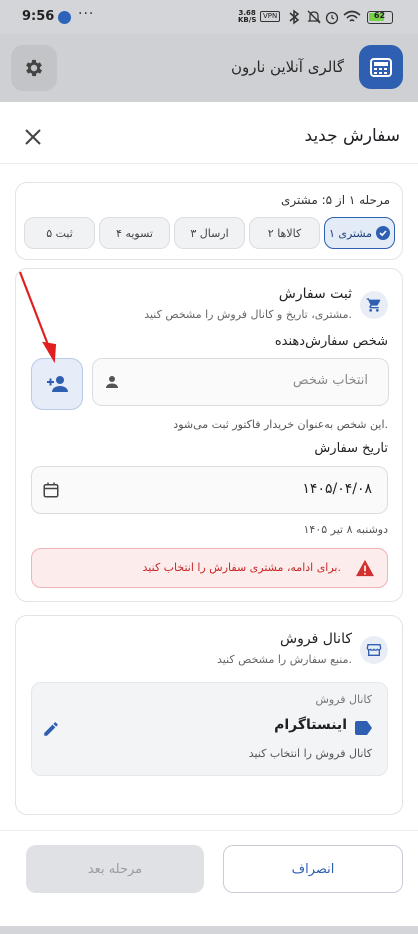 The height and width of the screenshot is (934, 418). I want to click on step-shipping: ۳ ارسال, so click(209, 233).